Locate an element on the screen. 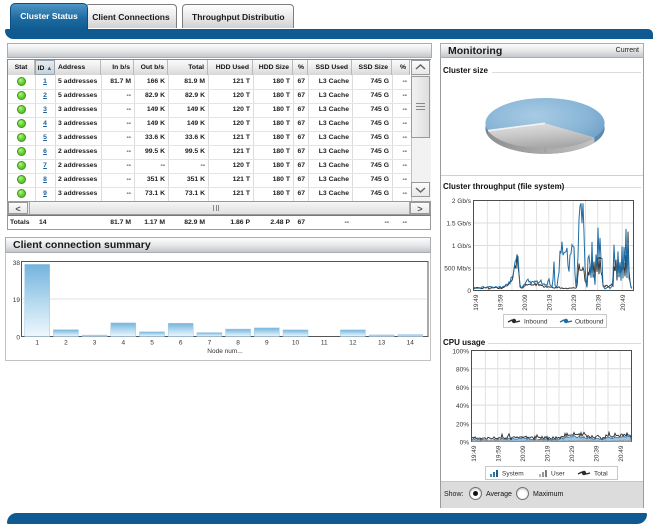 The image size is (653, 528). svg-text: 2 is located at coordinates (66, 343).